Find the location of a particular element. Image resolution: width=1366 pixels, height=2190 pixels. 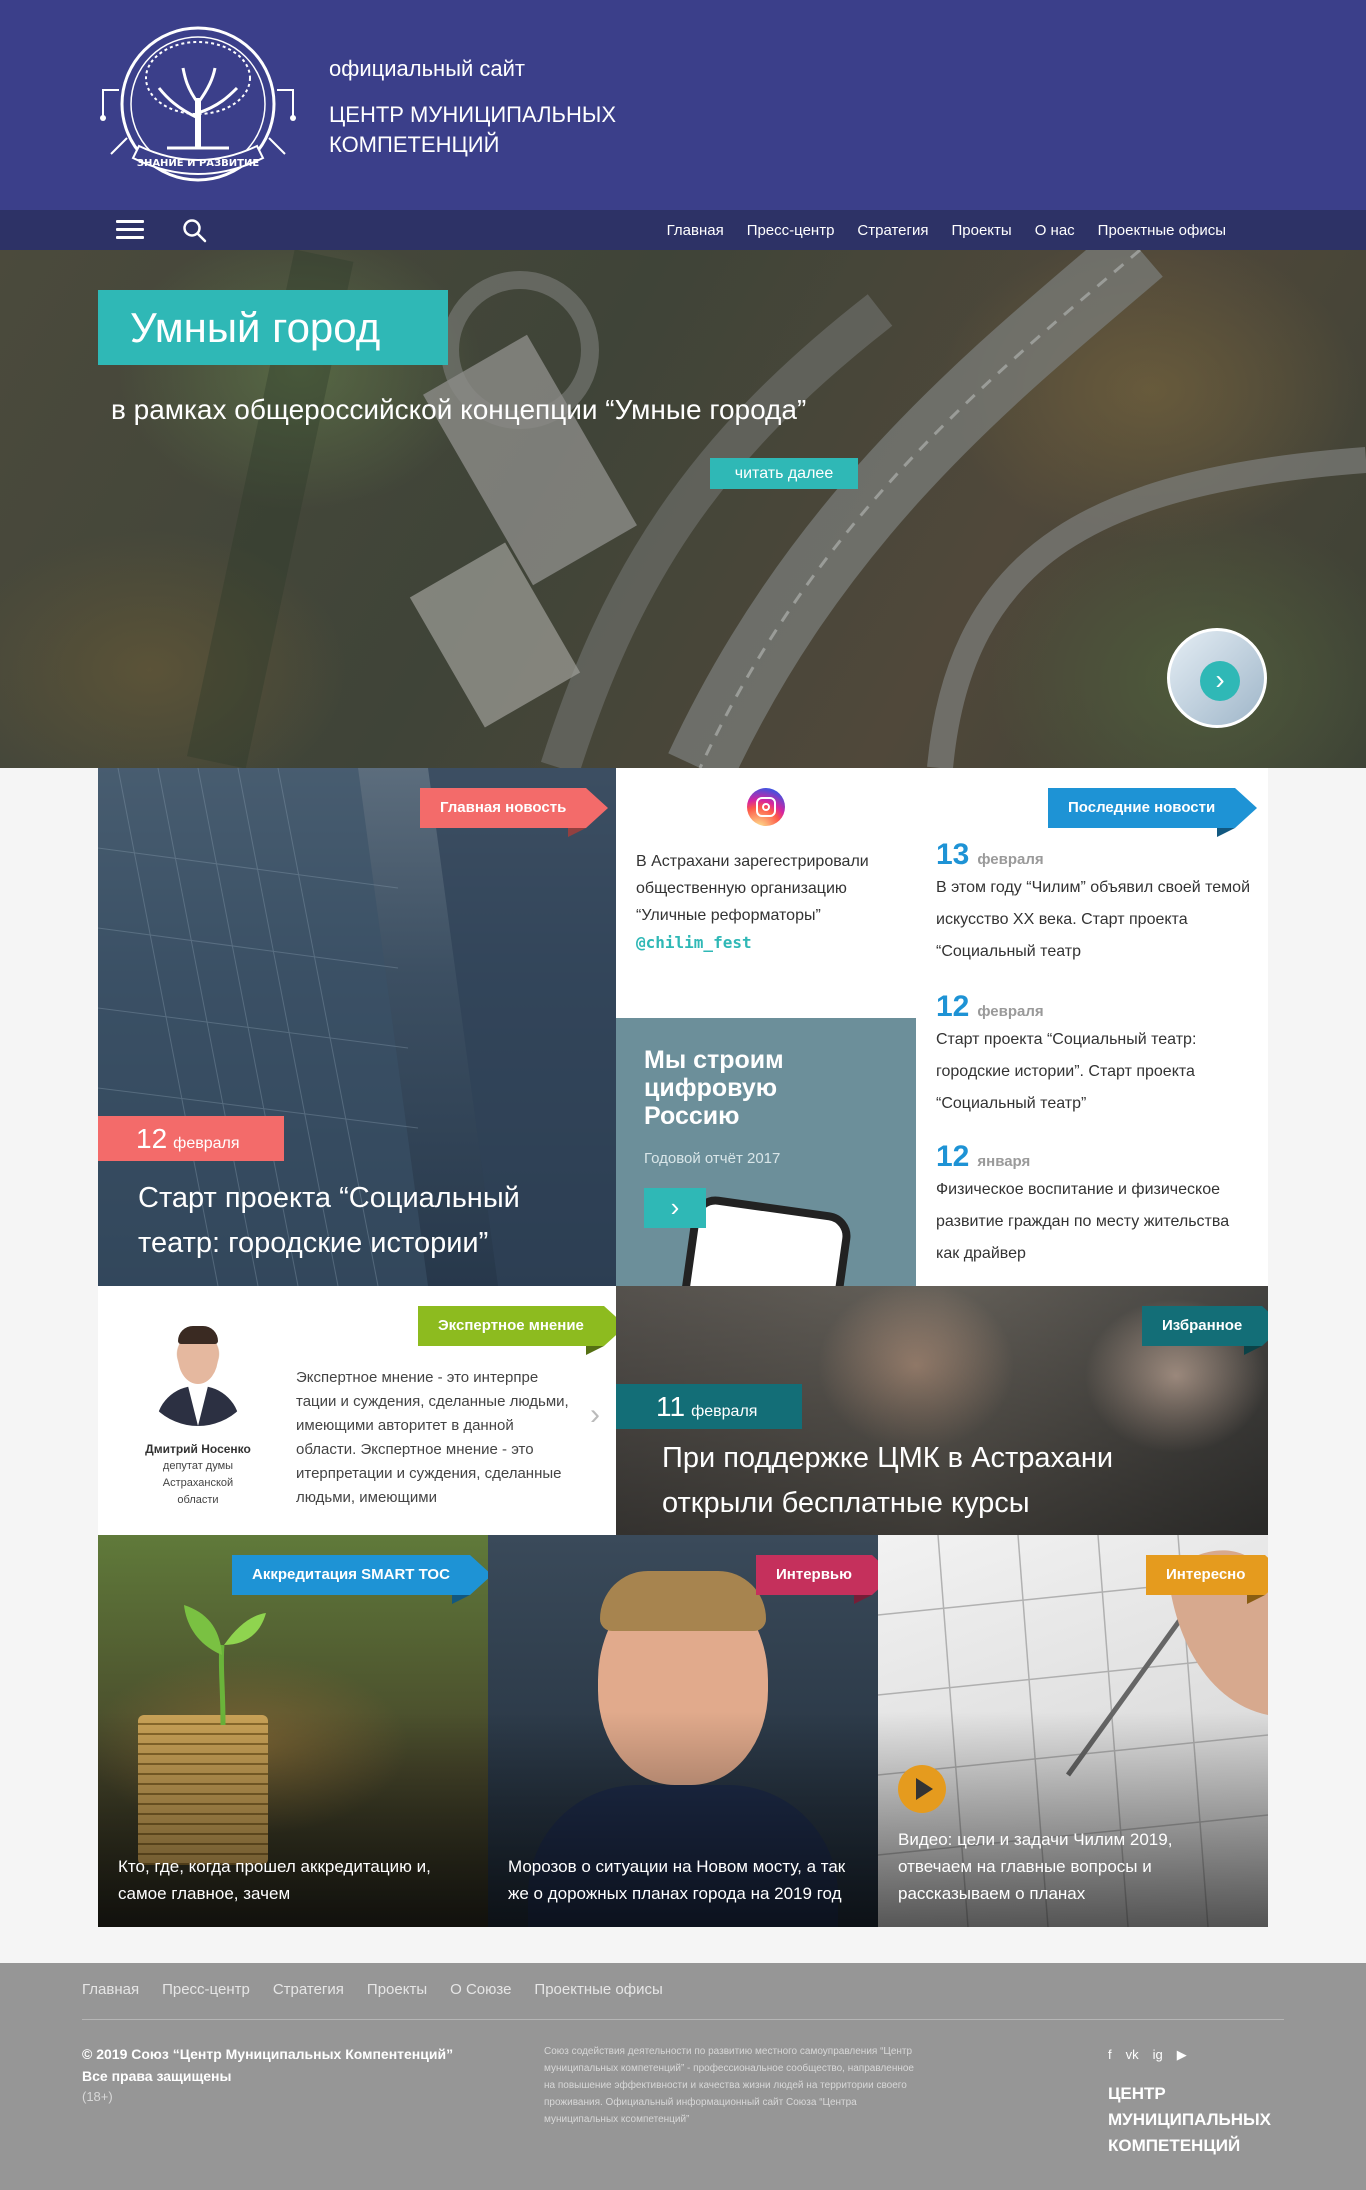

footer-link-offices: Проектные офисы is located at coordinates (598, 1989).